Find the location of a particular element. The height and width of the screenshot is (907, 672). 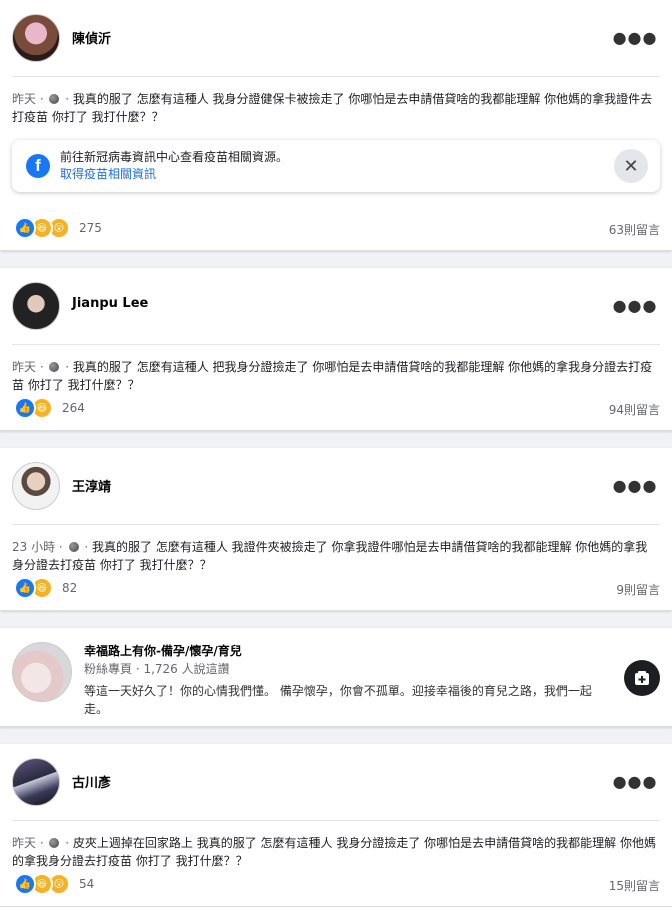

post-header: 王淳靖 ●●● is located at coordinates (336, 486).